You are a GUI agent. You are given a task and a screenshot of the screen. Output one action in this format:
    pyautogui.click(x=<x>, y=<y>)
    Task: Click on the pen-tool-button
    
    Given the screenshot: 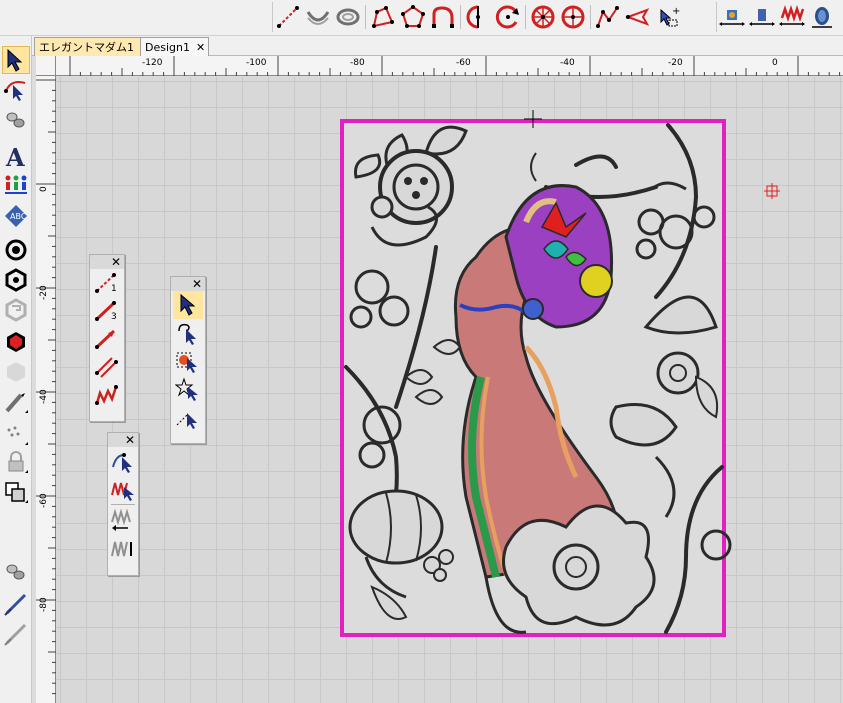 What is the action you would take?
    pyautogui.click(x=16, y=402)
    